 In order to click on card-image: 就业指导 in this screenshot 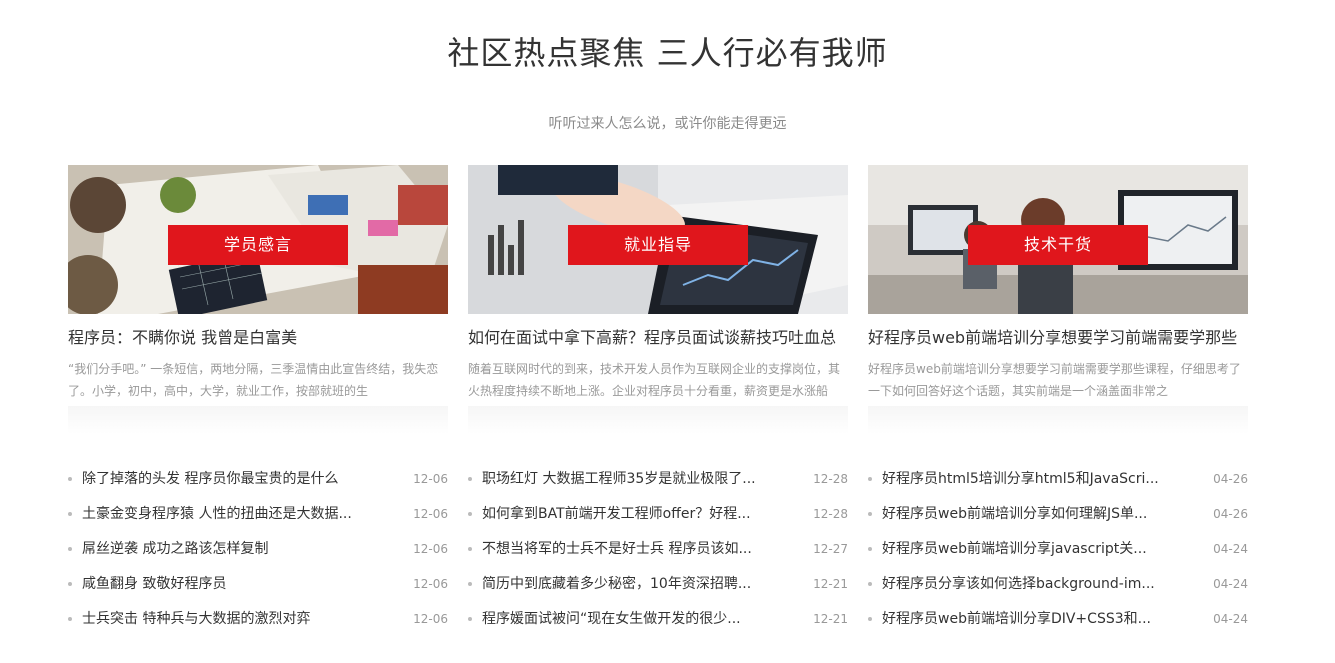, I will do `click(658, 239)`.